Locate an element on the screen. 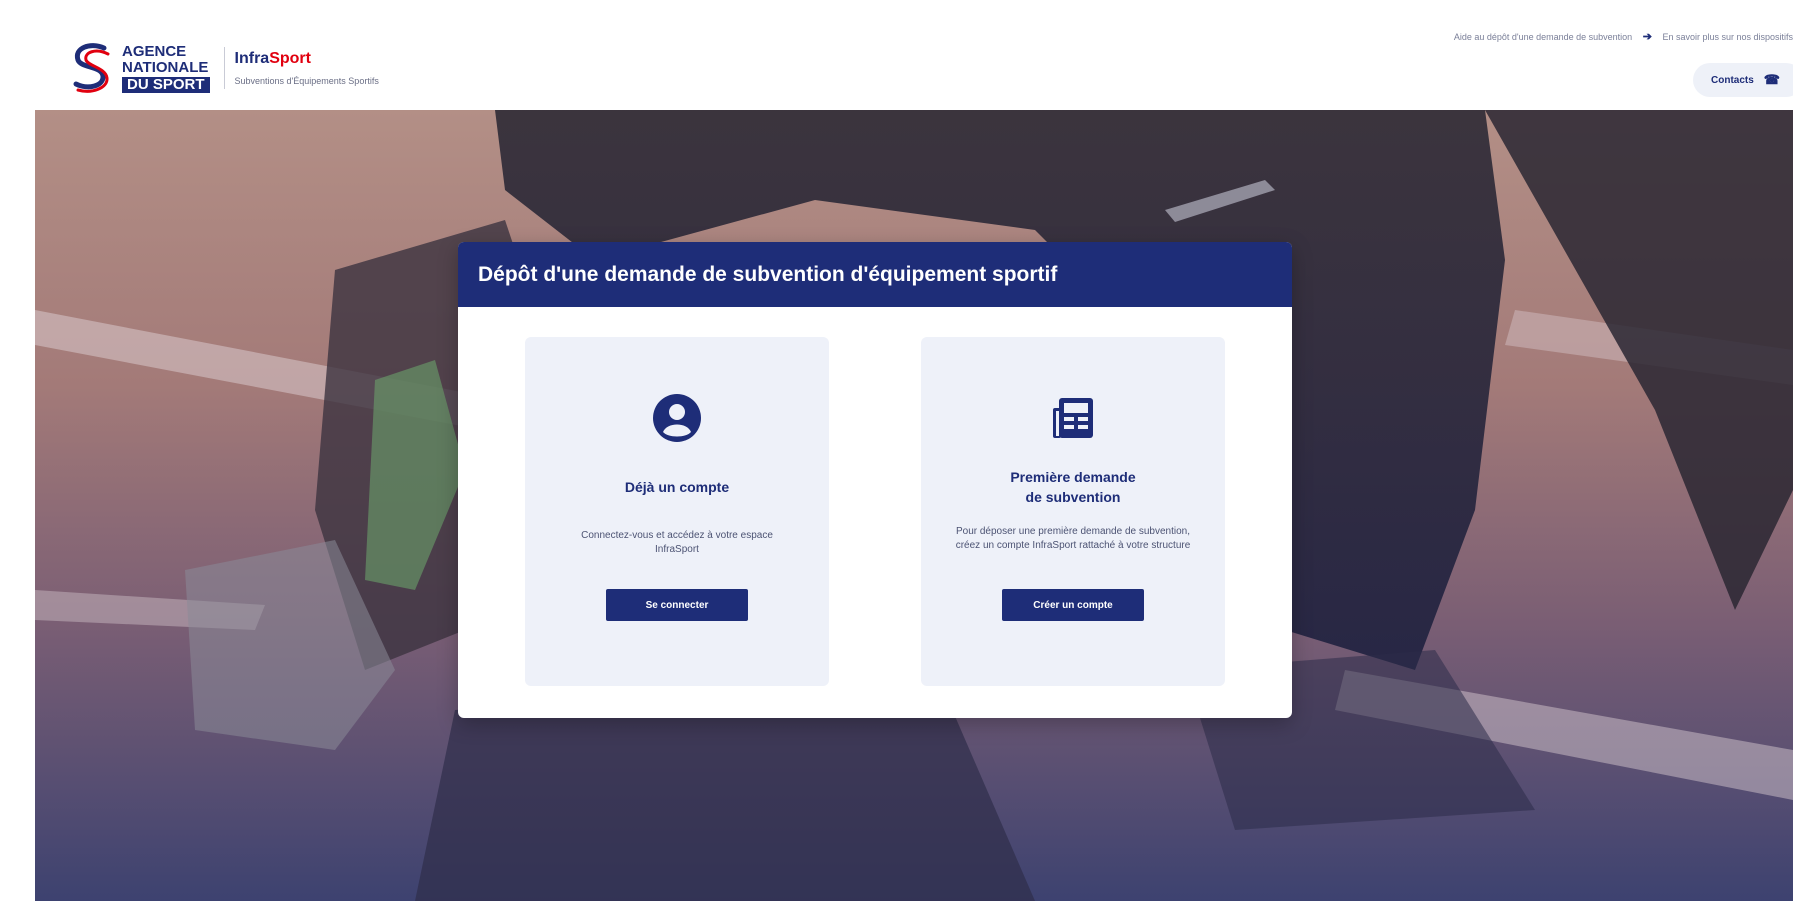  new-request-title-line-1: Première demande is located at coordinates (1073, 477).